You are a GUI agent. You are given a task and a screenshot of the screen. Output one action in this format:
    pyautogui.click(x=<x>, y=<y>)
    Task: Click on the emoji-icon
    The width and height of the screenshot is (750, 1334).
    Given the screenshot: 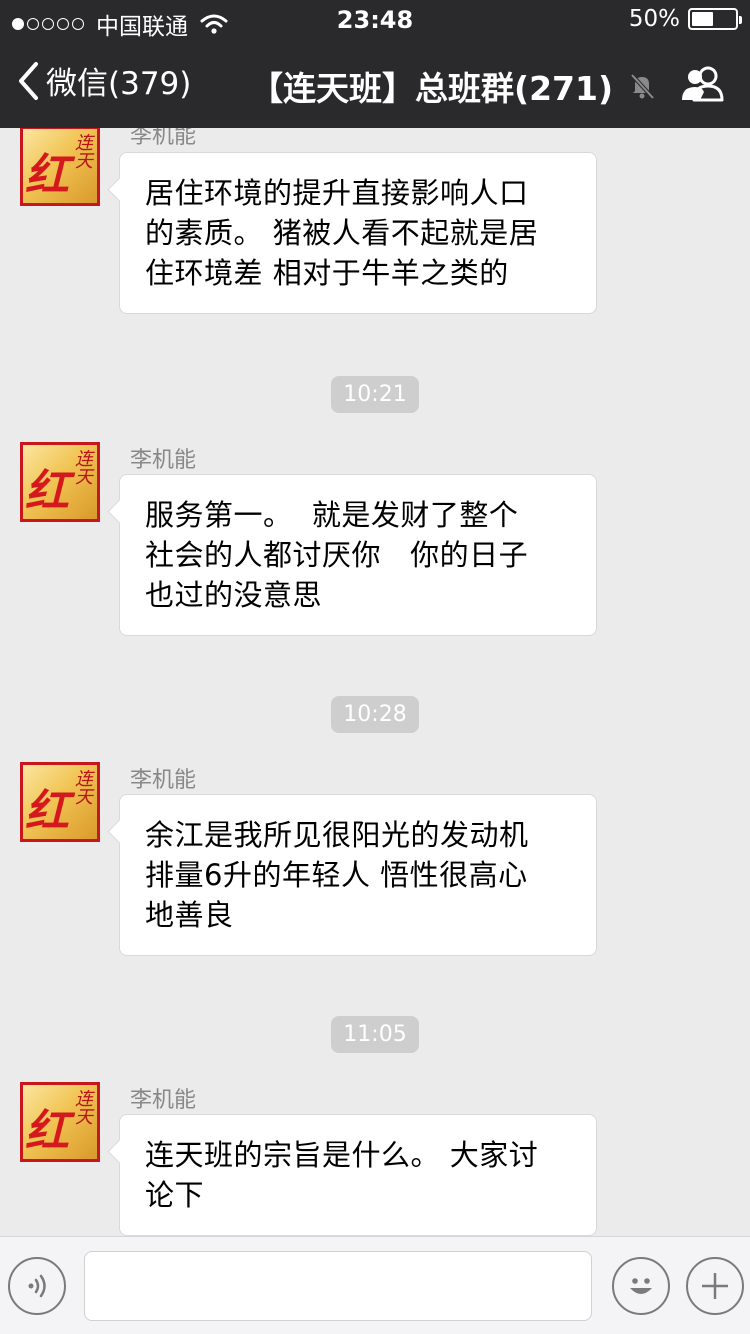 What is the action you would take?
    pyautogui.click(x=641, y=1286)
    